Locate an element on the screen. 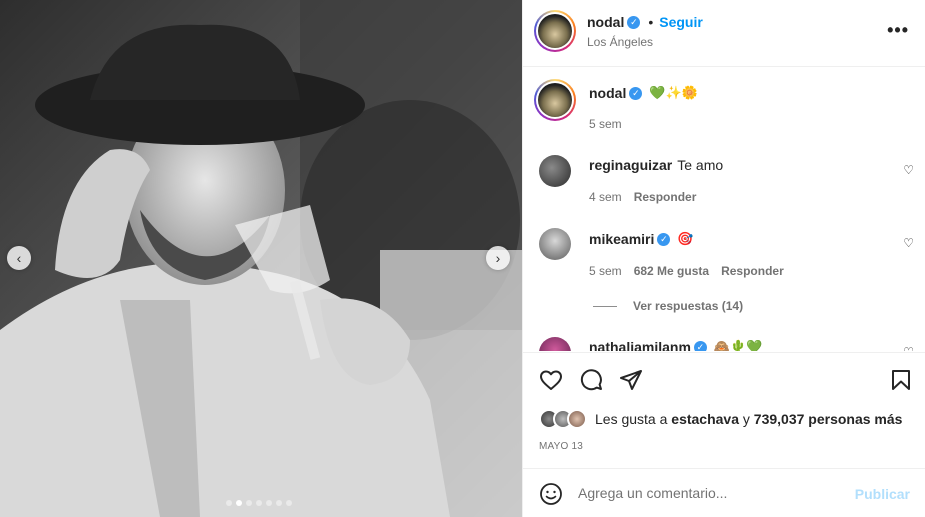 The height and width of the screenshot is (517, 925). comment-likes: 682 Me gusta is located at coordinates (671, 271).